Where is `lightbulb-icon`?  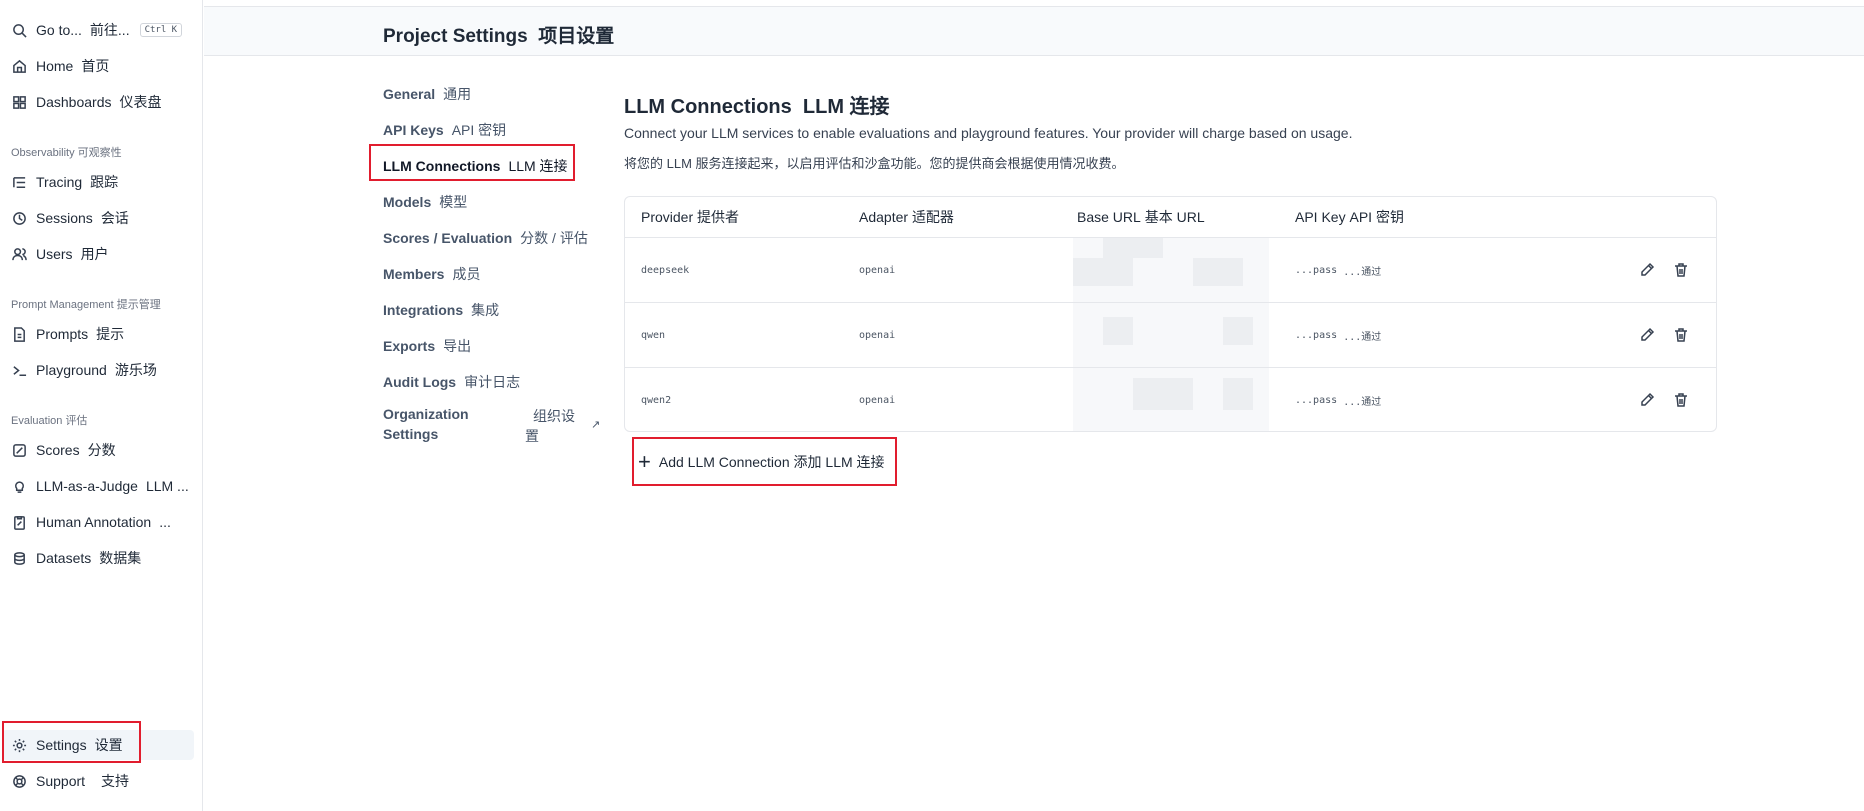 lightbulb-icon is located at coordinates (19, 486).